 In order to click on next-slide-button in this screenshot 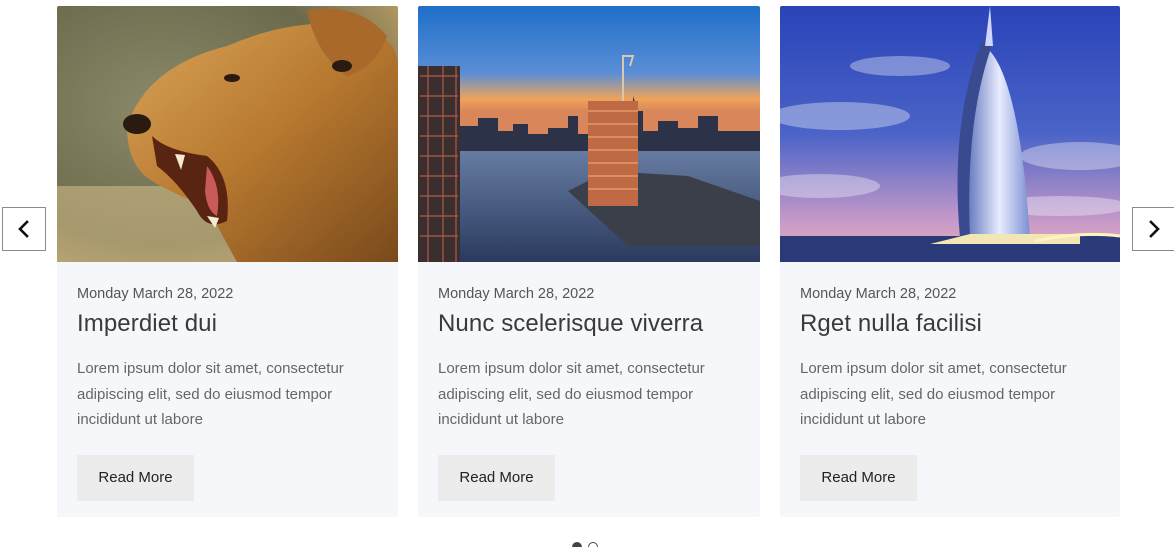, I will do `click(1153, 229)`.